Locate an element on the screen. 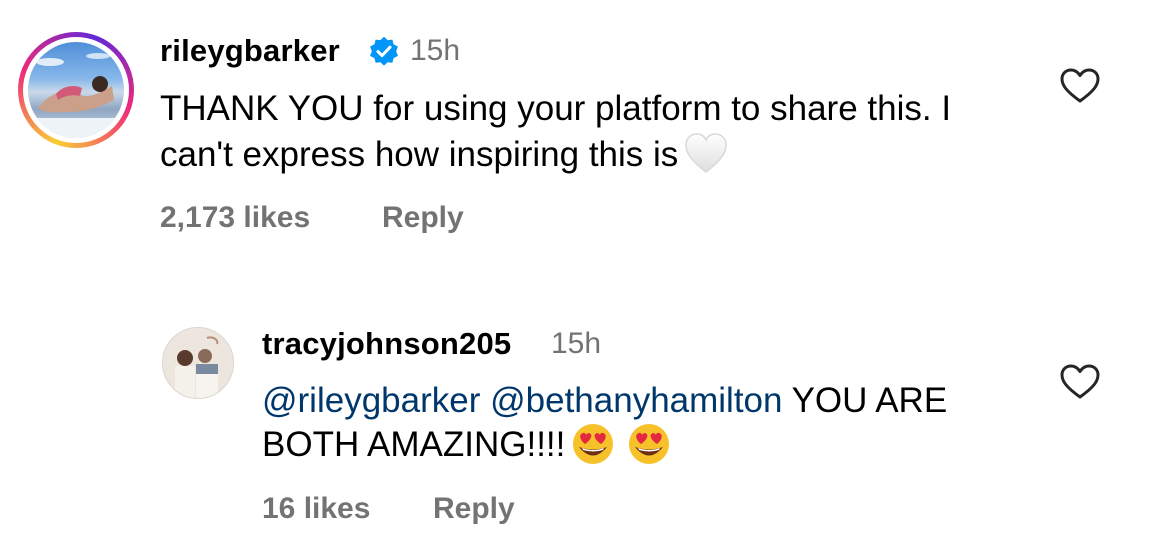 Image resolution: width=1170 pixels, height=555 pixels. mention-link: @rileygbarker is located at coordinates (371, 400).